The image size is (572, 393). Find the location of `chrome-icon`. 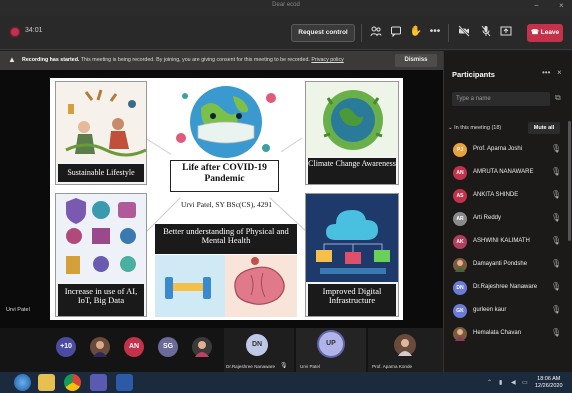

chrome-icon is located at coordinates (72, 382).